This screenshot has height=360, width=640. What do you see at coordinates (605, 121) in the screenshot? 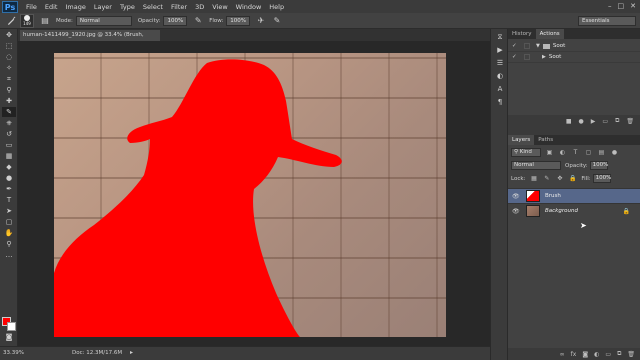
I see `new-set-icon: ▭` at bounding box center [605, 121].